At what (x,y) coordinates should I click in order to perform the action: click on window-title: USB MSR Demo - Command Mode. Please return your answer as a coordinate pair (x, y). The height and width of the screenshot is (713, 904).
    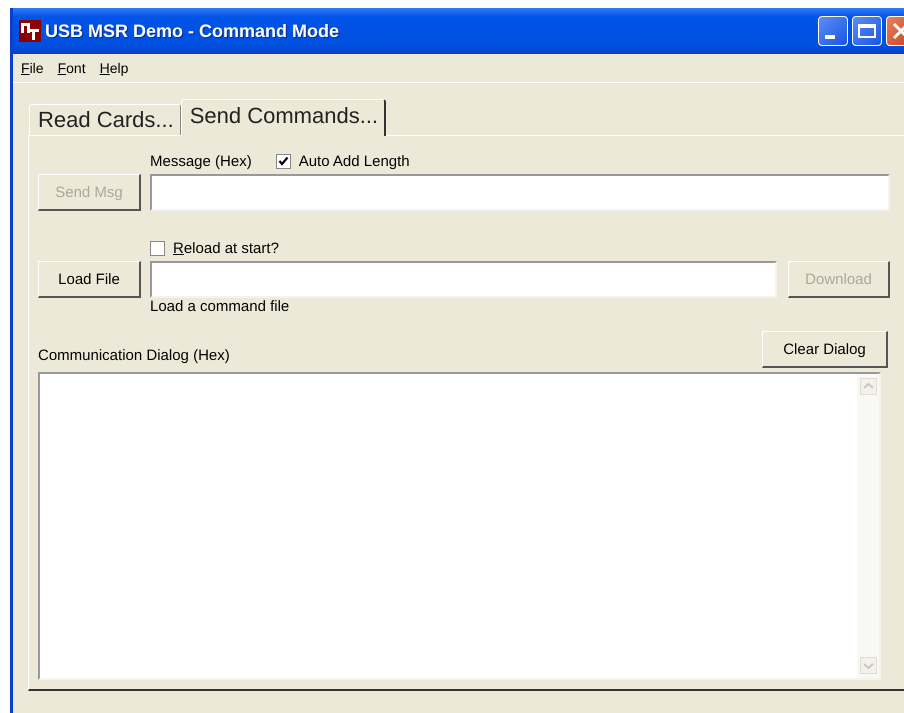
    Looking at the image, I should click on (192, 31).